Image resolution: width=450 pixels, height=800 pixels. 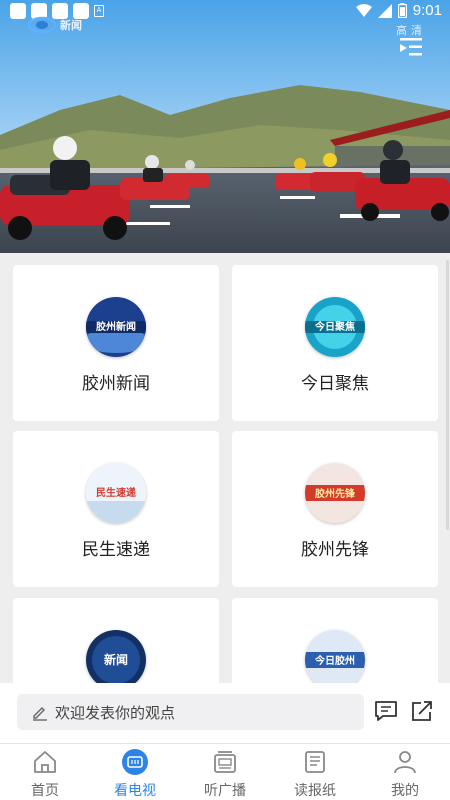 I want to click on svg-text: 新闻, so click(x=116, y=659).